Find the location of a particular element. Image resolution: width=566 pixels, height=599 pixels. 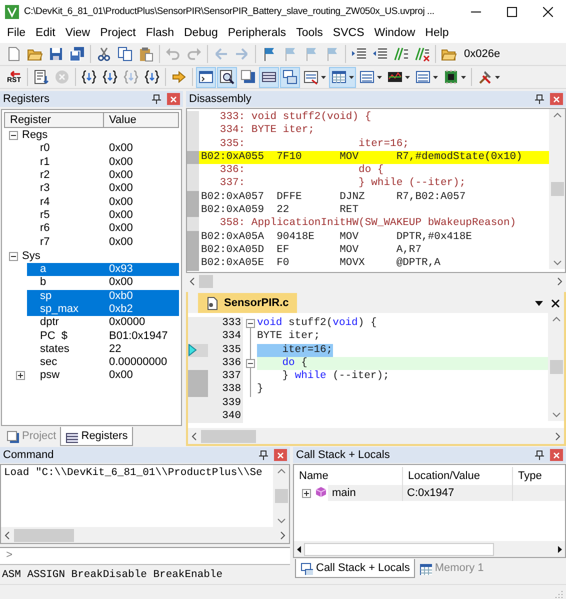

redo-icon is located at coordinates (194, 54).